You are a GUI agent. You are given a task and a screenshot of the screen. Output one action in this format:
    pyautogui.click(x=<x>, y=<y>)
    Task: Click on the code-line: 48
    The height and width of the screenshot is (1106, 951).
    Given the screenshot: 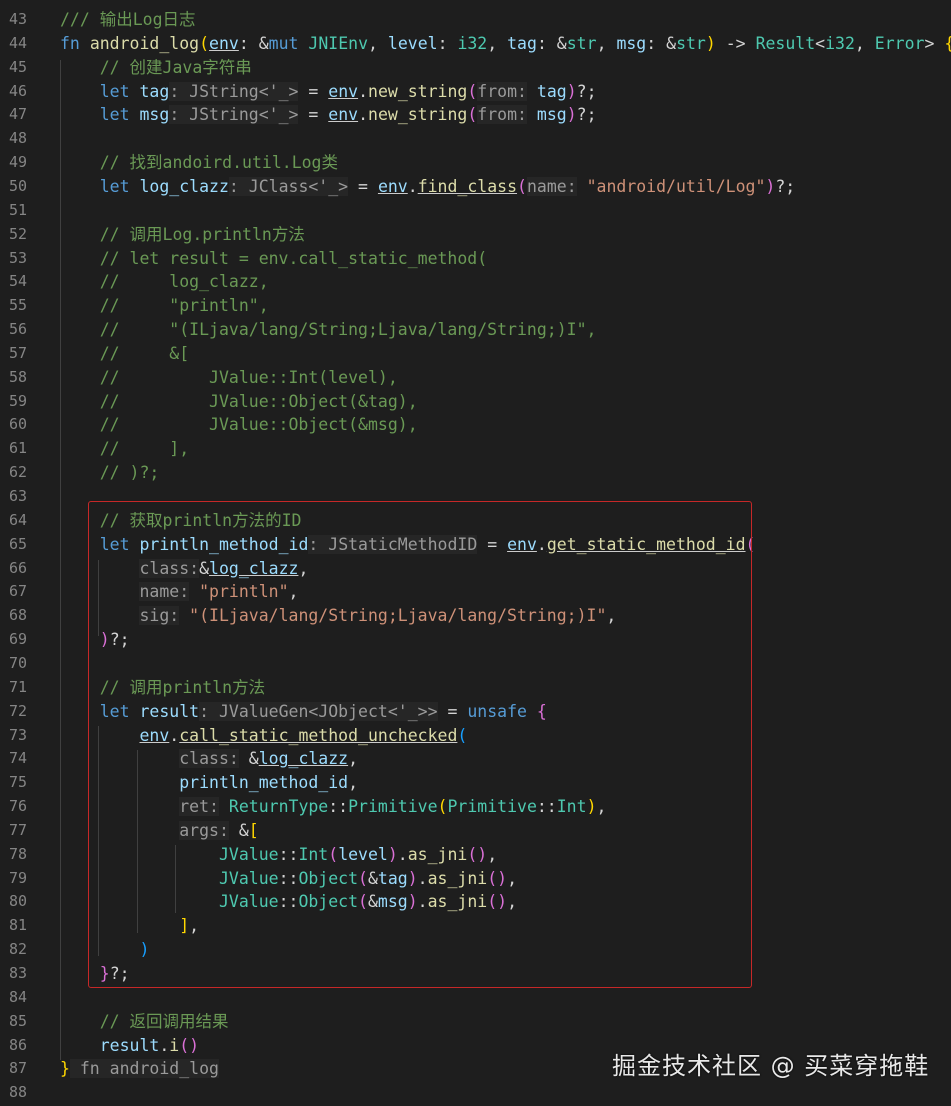 What is the action you would take?
    pyautogui.click(x=475, y=139)
    